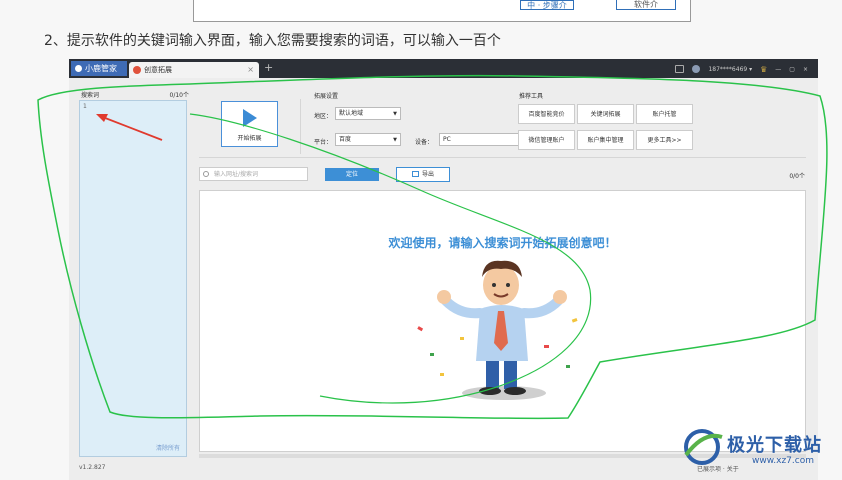  Describe the element at coordinates (442, 11) in the screenshot. I see `previous-screenshot-fragment: 中 · 步骤介 软件介` at that location.